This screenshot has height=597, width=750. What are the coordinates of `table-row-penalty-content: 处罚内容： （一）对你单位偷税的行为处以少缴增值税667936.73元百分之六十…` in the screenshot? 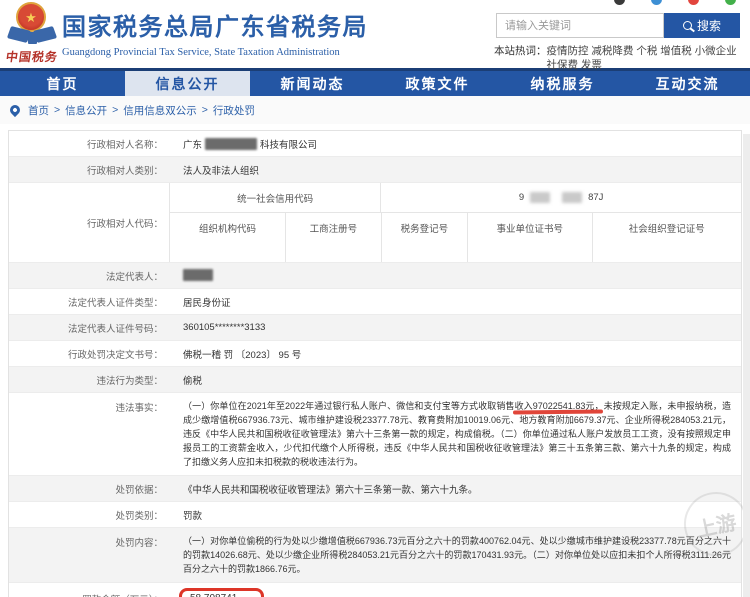 It's located at (375, 555).